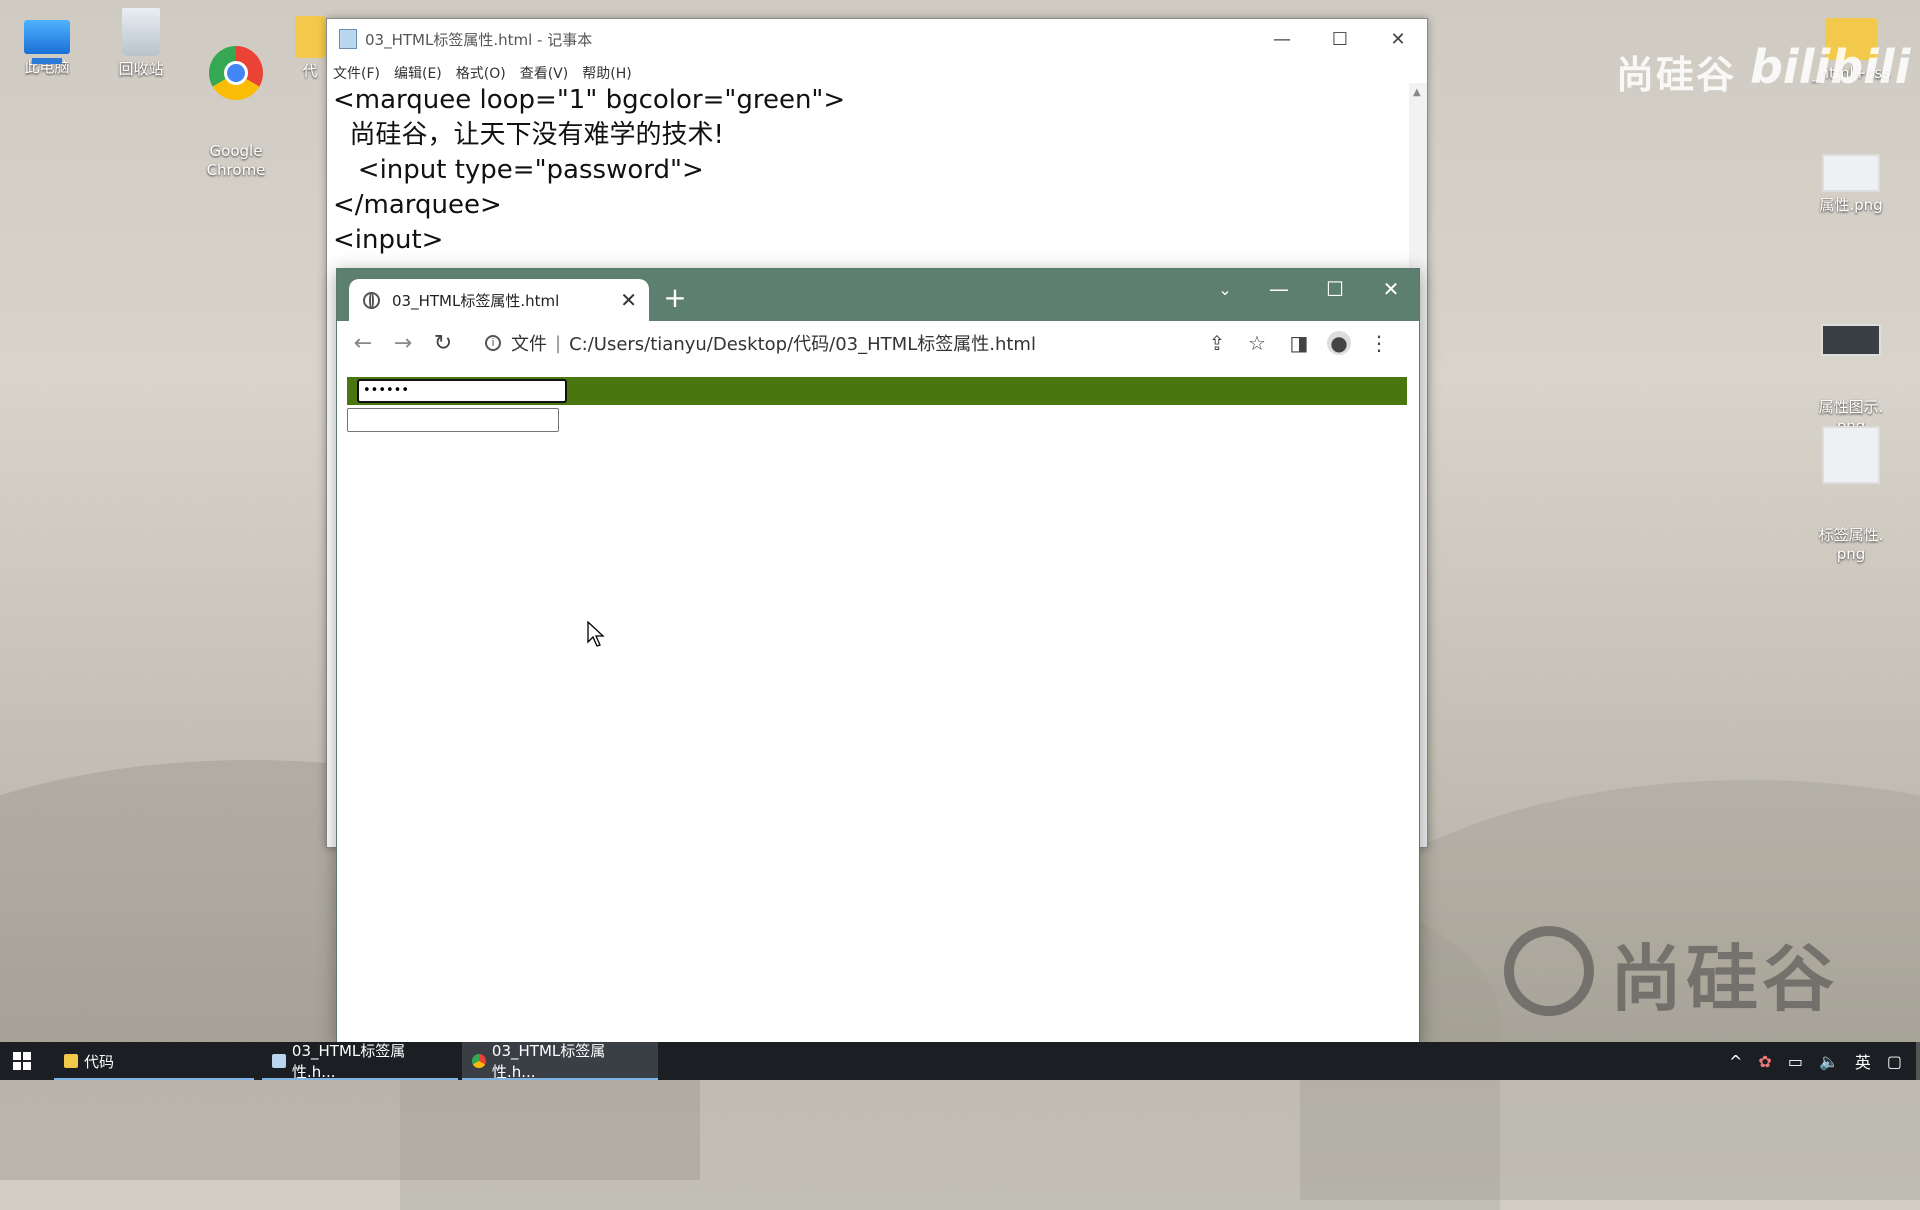 The image size is (1920, 1210). Describe the element at coordinates (154, 1061) in the screenshot. I see `taskbar-item-explorer: 代码` at that location.